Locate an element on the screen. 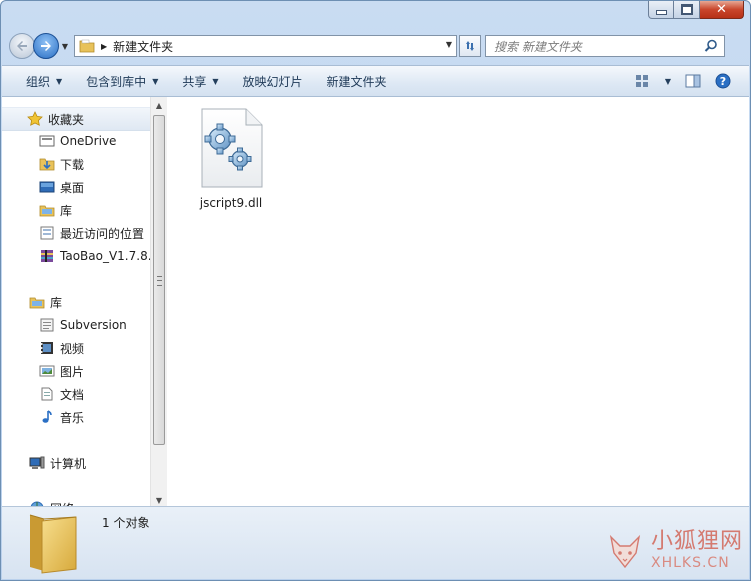 The width and height of the screenshot is (751, 581). include-library-label: 包含到库中 is located at coordinates (116, 81).